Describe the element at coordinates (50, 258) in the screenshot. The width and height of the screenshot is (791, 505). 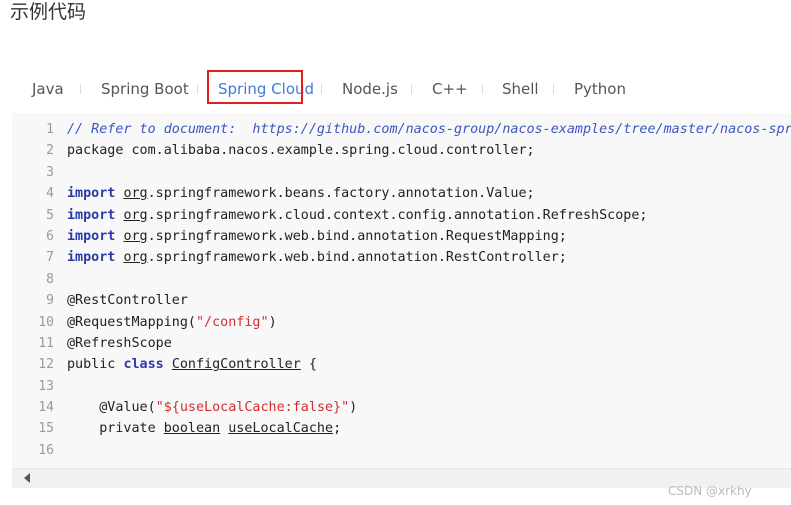
I see `line-number: 7` at that location.